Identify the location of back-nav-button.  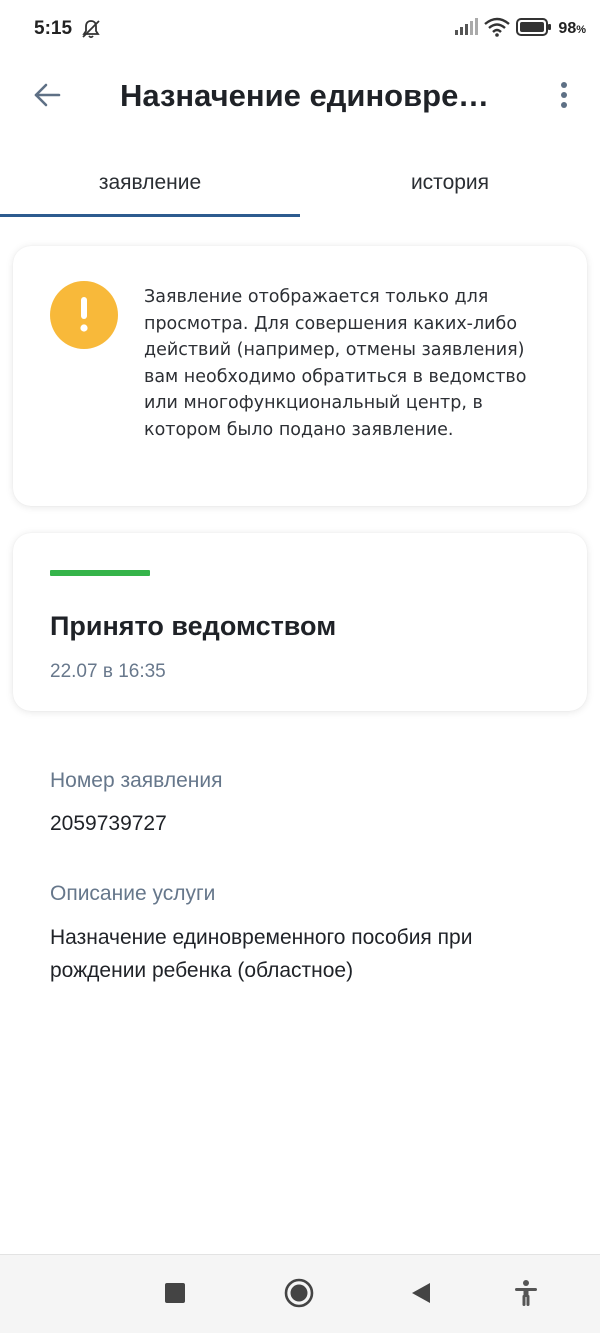
(421, 1295).